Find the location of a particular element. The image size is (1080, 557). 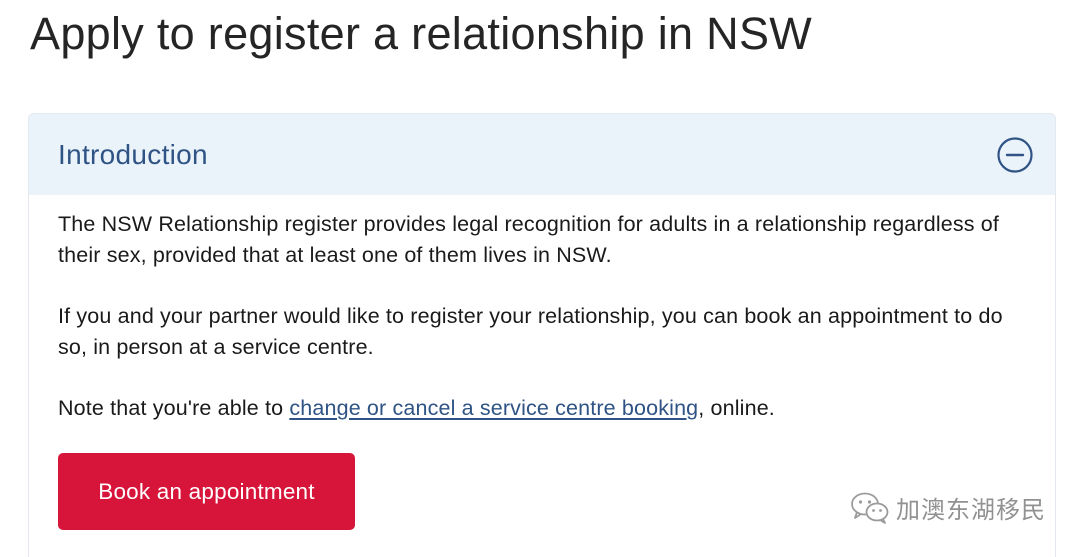

watermark: 加澳东湖移民 is located at coordinates (948, 507).